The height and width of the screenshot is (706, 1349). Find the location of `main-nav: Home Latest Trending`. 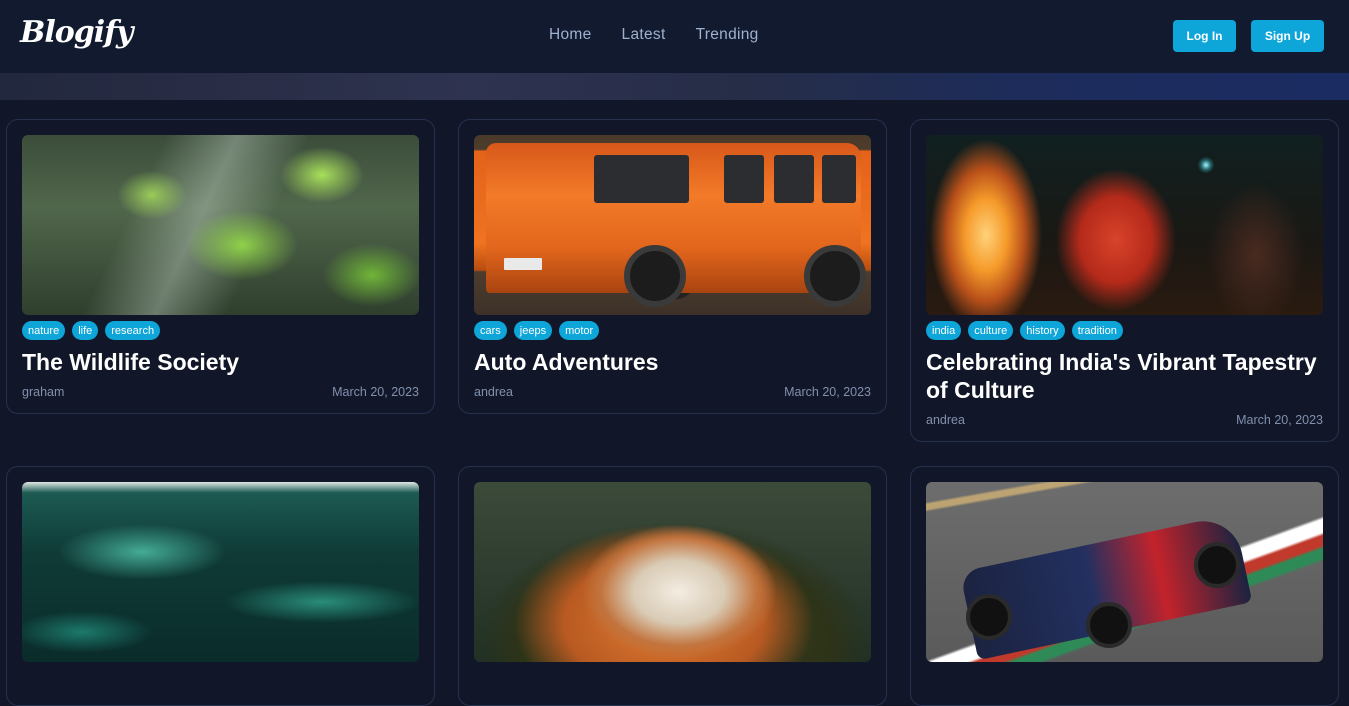

main-nav: Home Latest Trending is located at coordinates (654, 35).